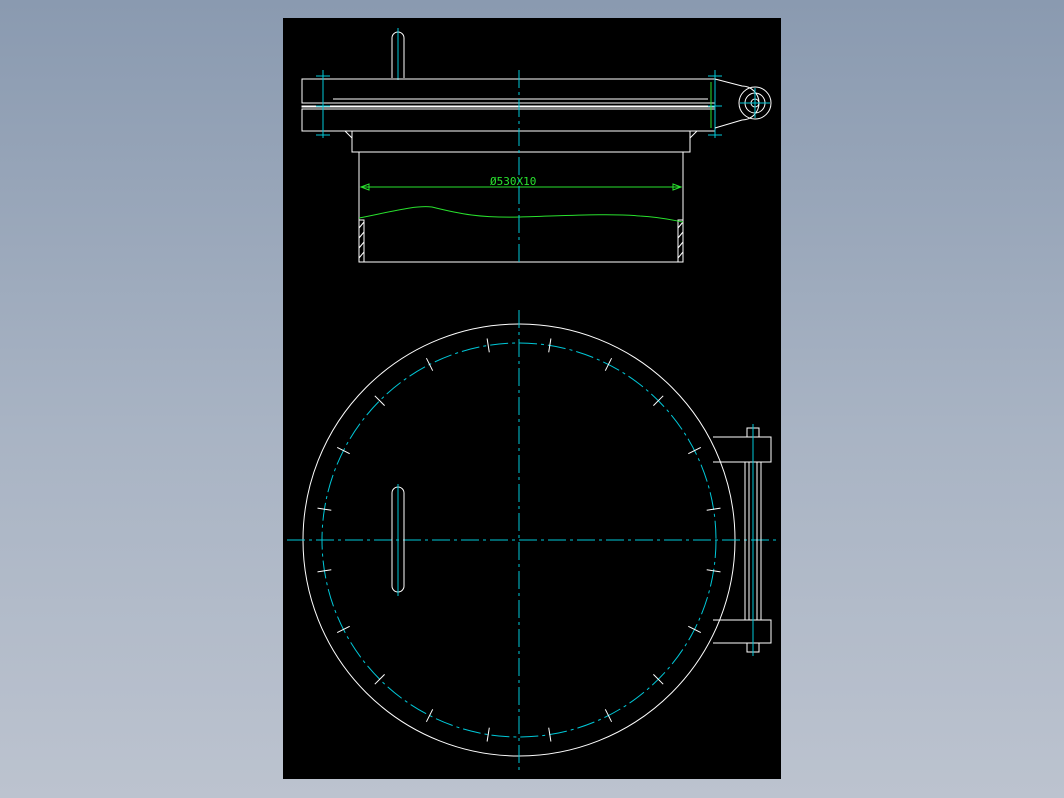 The width and height of the screenshot is (1064, 798). What do you see at coordinates (521, 214) in the screenshot?
I see `break-line` at bounding box center [521, 214].